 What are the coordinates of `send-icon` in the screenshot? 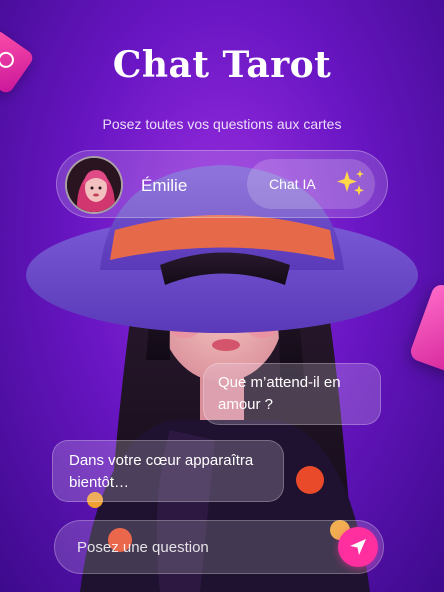 It's located at (358, 547).